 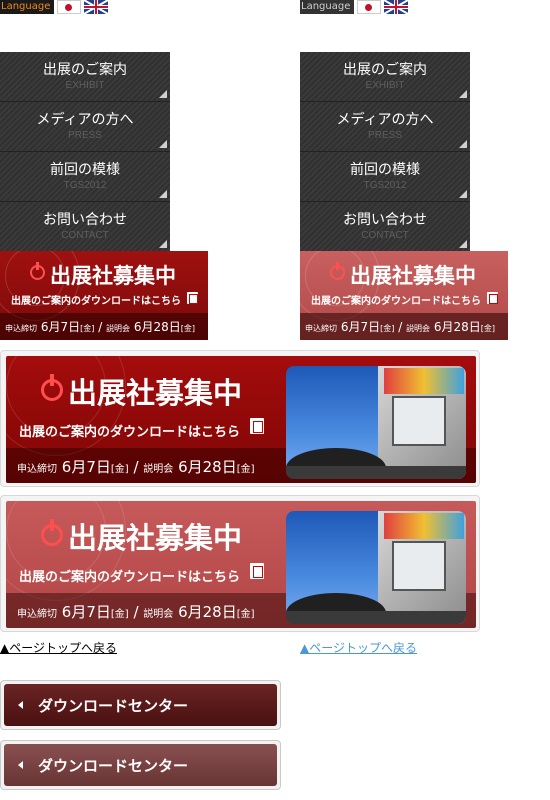 I want to click on page-top-link: ▲ページトップへ戻る, so click(x=58, y=647).